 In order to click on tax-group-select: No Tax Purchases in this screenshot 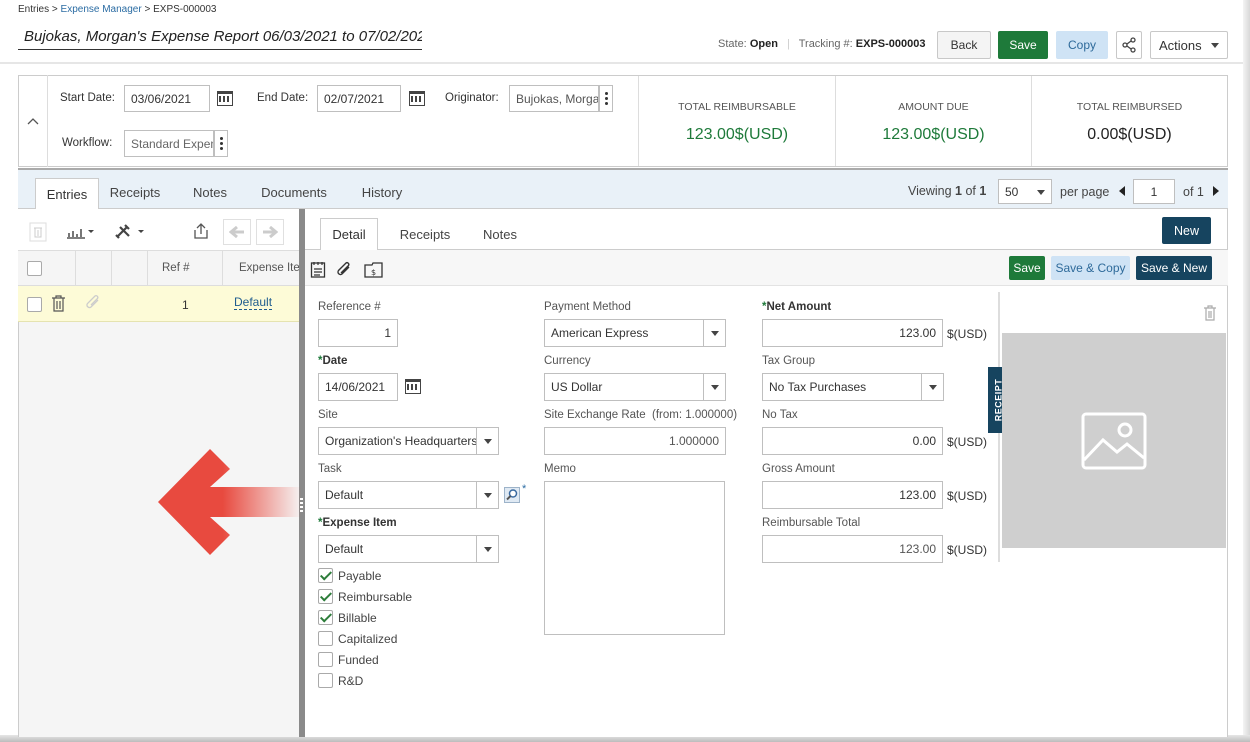, I will do `click(853, 387)`.